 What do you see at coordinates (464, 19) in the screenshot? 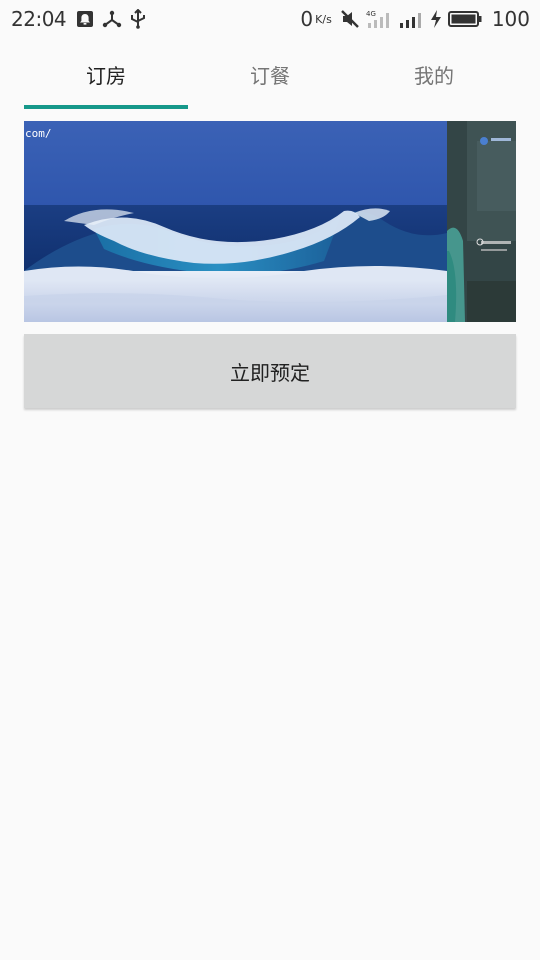
I see `battery-icon` at bounding box center [464, 19].